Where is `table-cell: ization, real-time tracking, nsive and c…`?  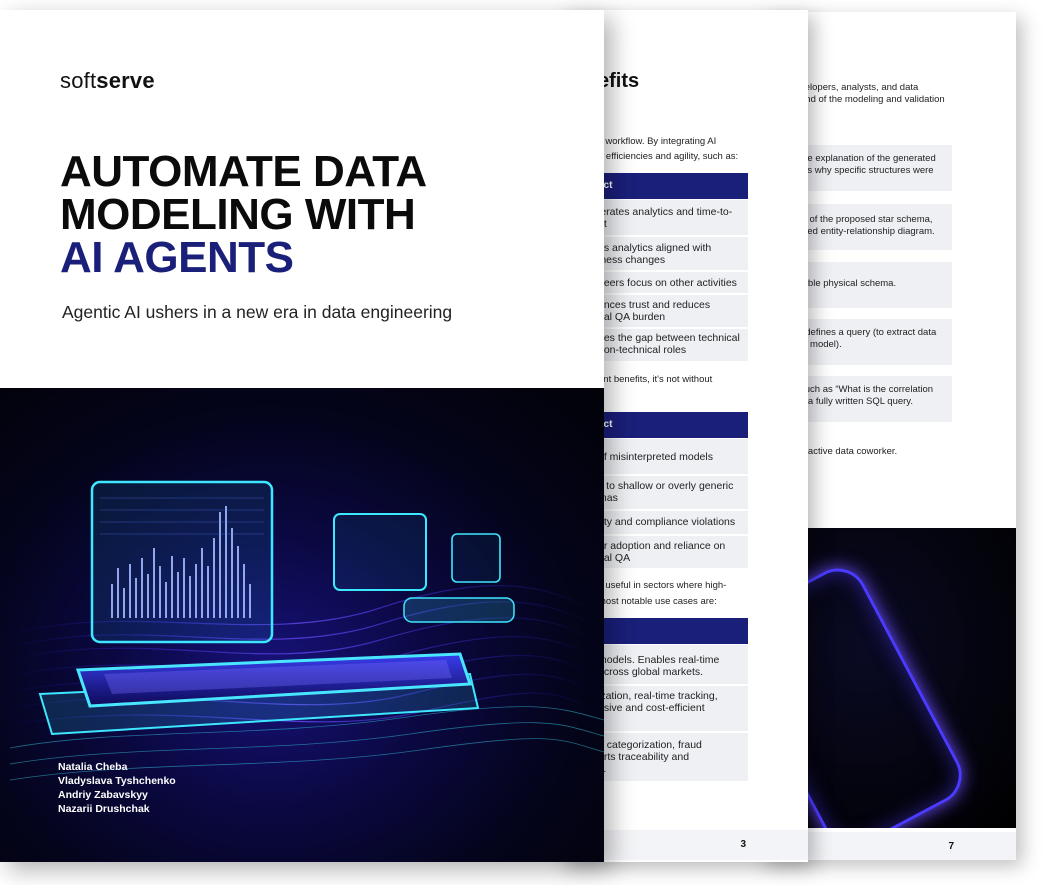 table-cell: ization, real-time tracking, nsive and c… is located at coordinates (658, 702).